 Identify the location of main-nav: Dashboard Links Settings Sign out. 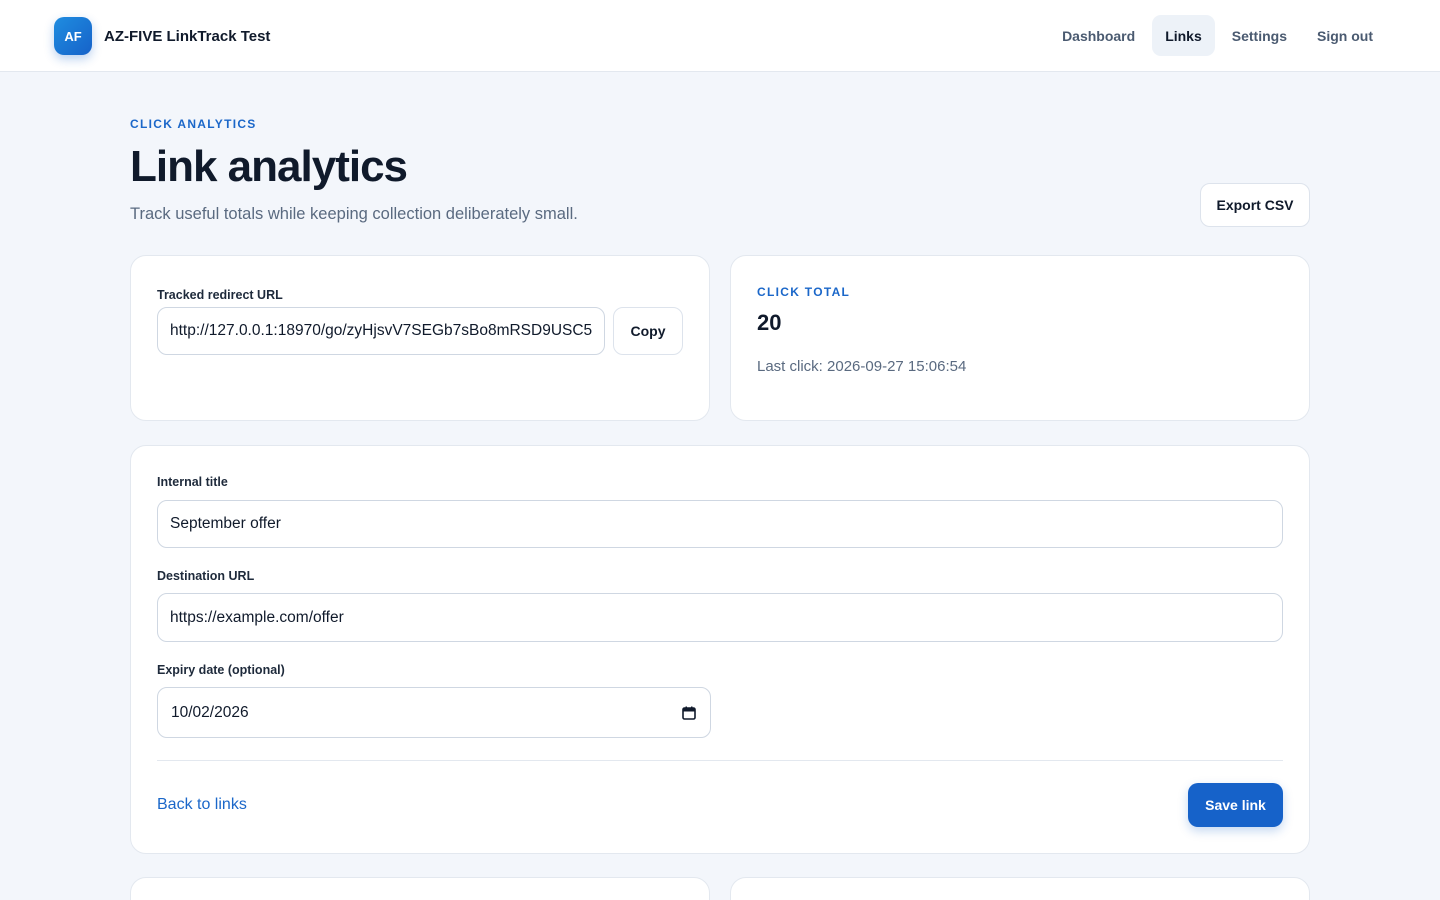
(1217, 35).